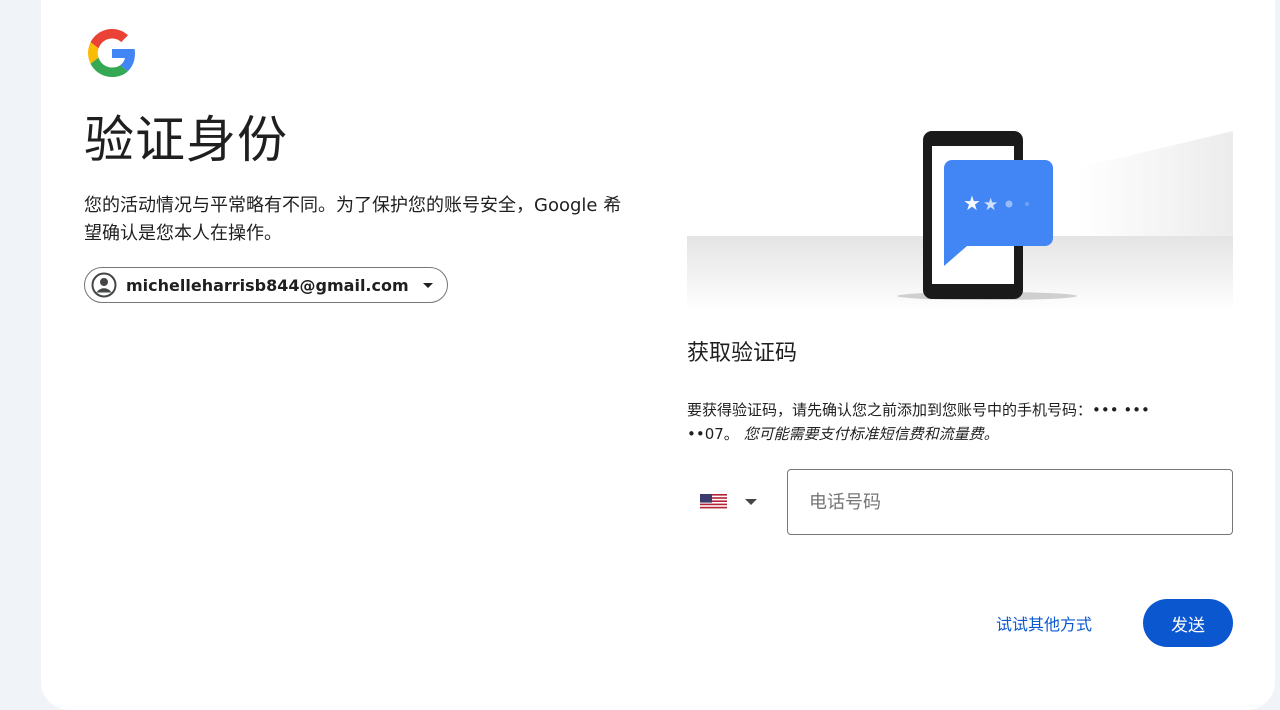 This screenshot has height=710, width=1280. Describe the element at coordinates (104, 285) in the screenshot. I see `account-circle-icon` at that location.